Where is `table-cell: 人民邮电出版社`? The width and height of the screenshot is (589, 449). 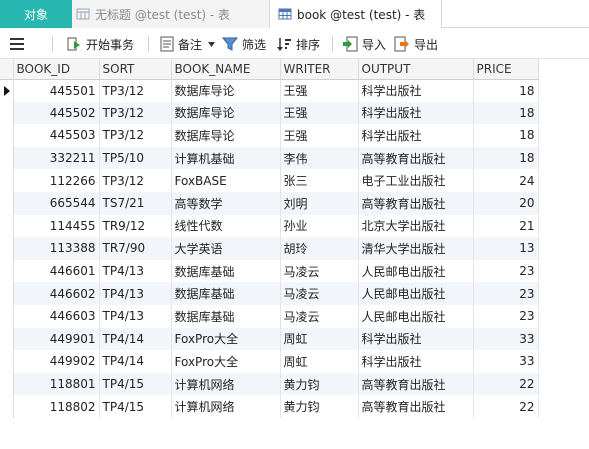 table-cell: 人民邮电出版社 is located at coordinates (416, 316).